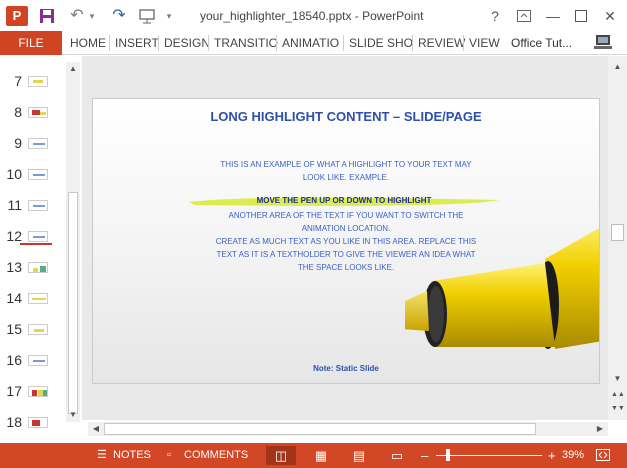  I want to click on slide-number: 7, so click(18, 81).